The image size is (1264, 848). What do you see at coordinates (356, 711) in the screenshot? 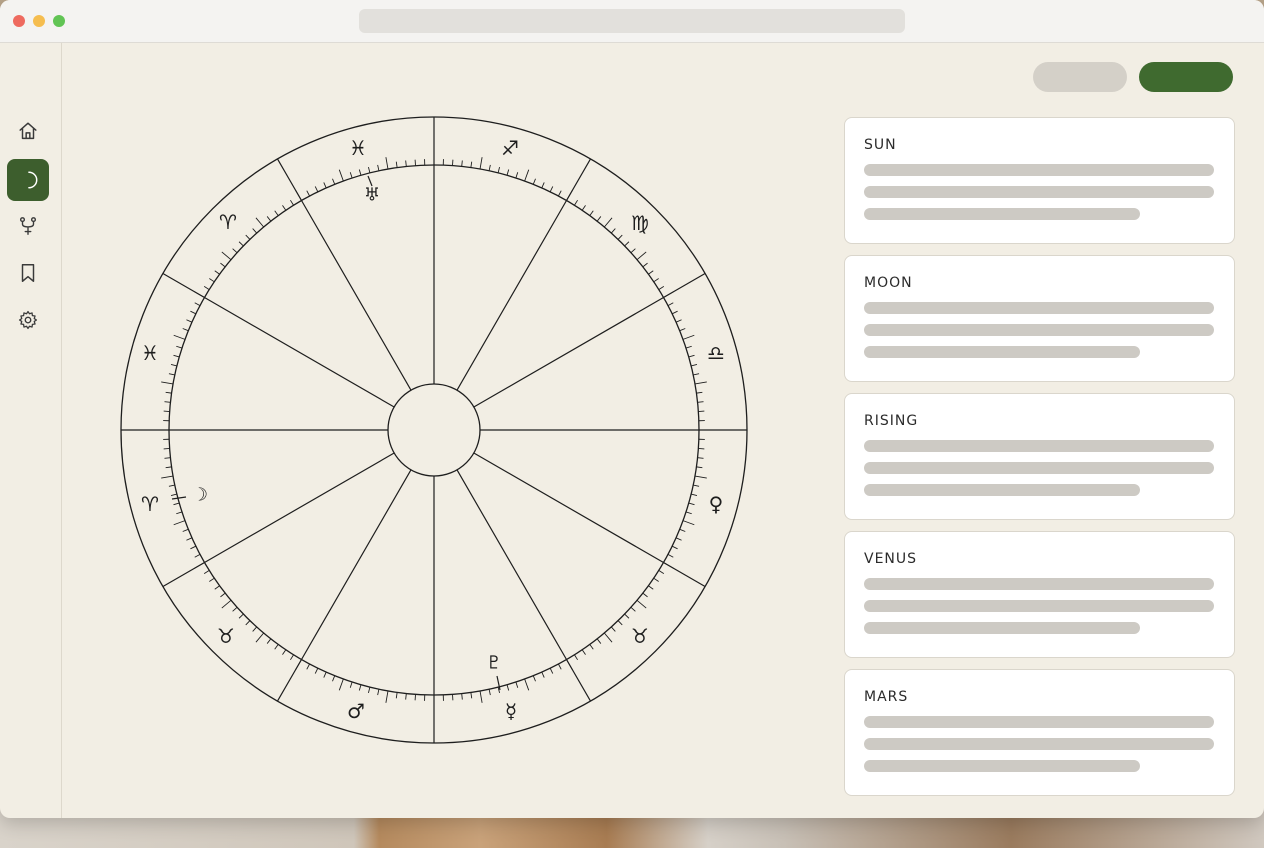
I see `sign-glyph: ♂` at bounding box center [356, 711].